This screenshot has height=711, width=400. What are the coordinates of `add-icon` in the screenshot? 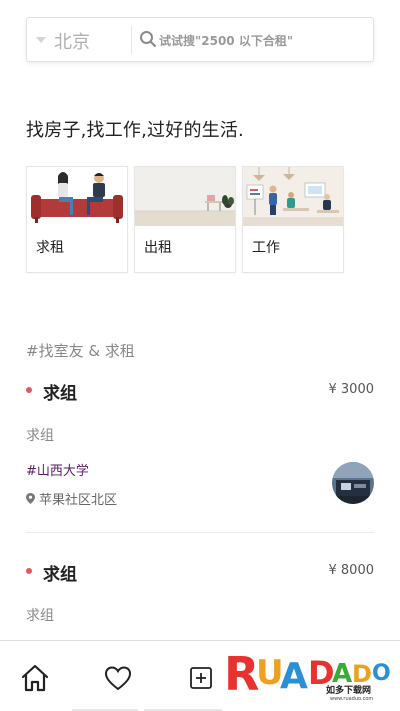 It's located at (201, 678).